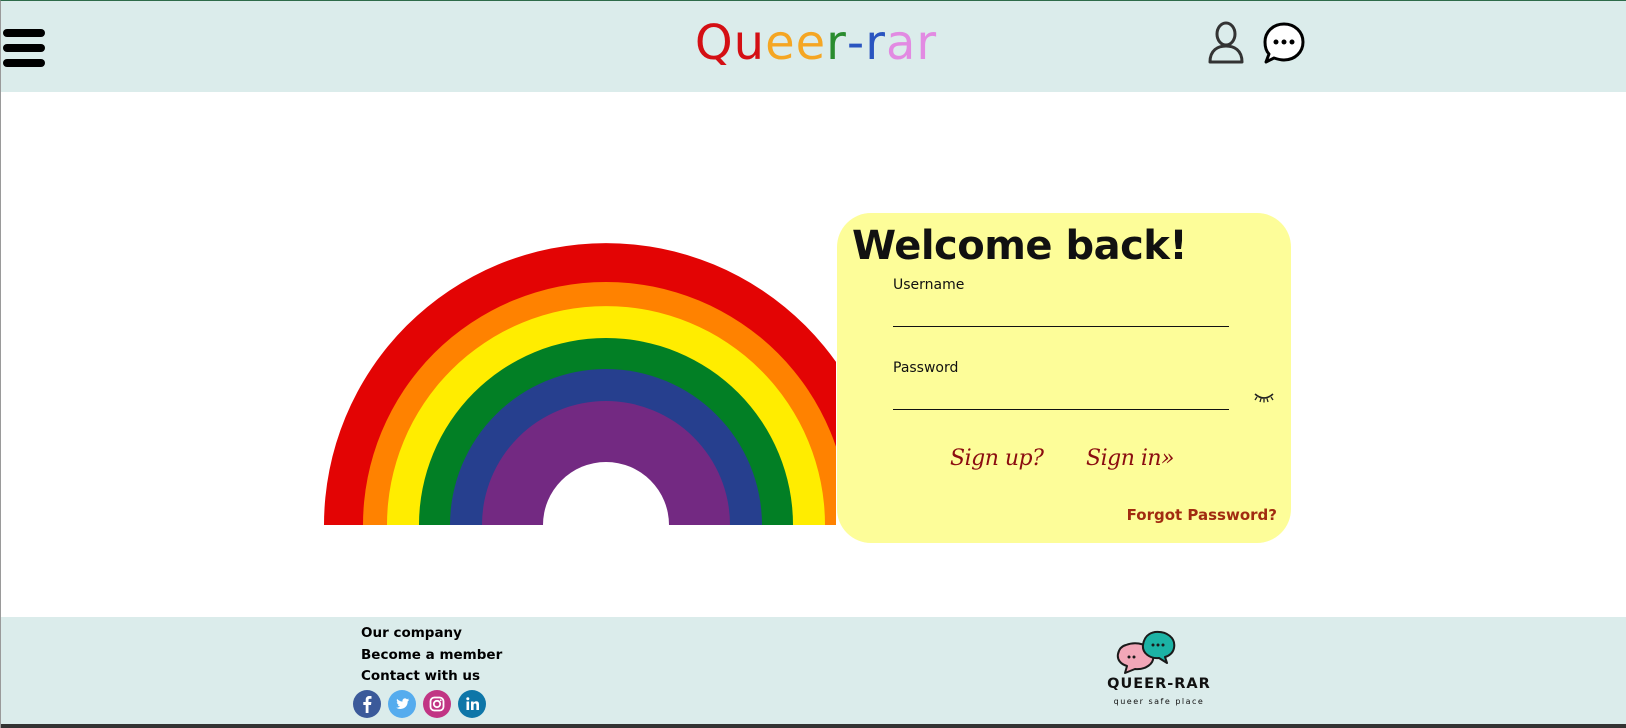 This screenshot has height=728, width=1626. Describe the element at coordinates (367, 704) in the screenshot. I see `facebook-icon` at that location.